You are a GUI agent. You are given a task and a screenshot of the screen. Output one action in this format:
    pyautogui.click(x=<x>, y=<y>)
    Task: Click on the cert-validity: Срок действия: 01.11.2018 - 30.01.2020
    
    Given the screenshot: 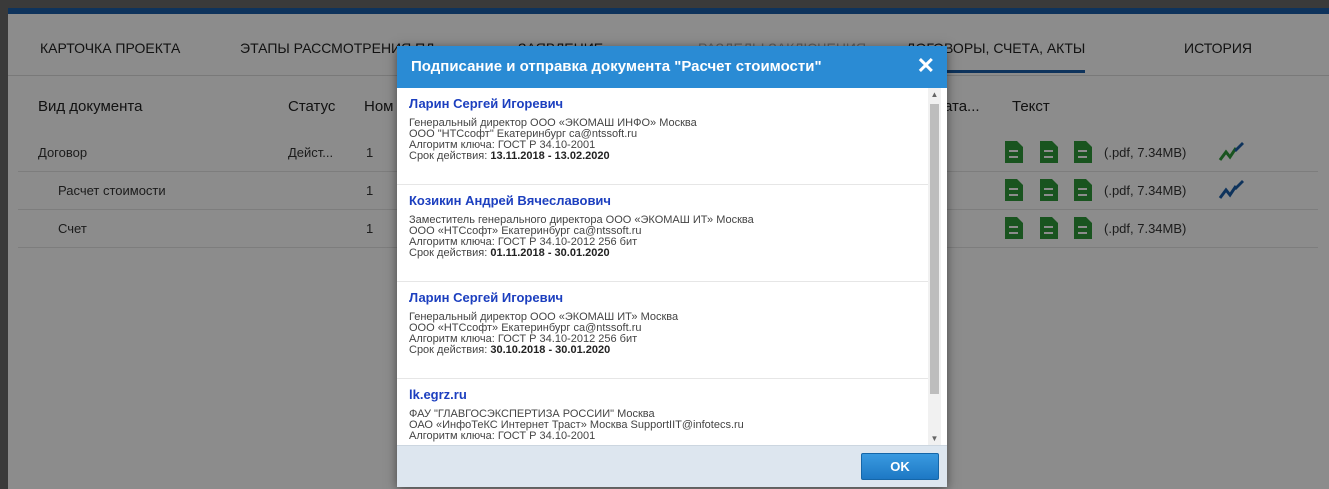 What is the action you would take?
    pyautogui.click(x=663, y=253)
    